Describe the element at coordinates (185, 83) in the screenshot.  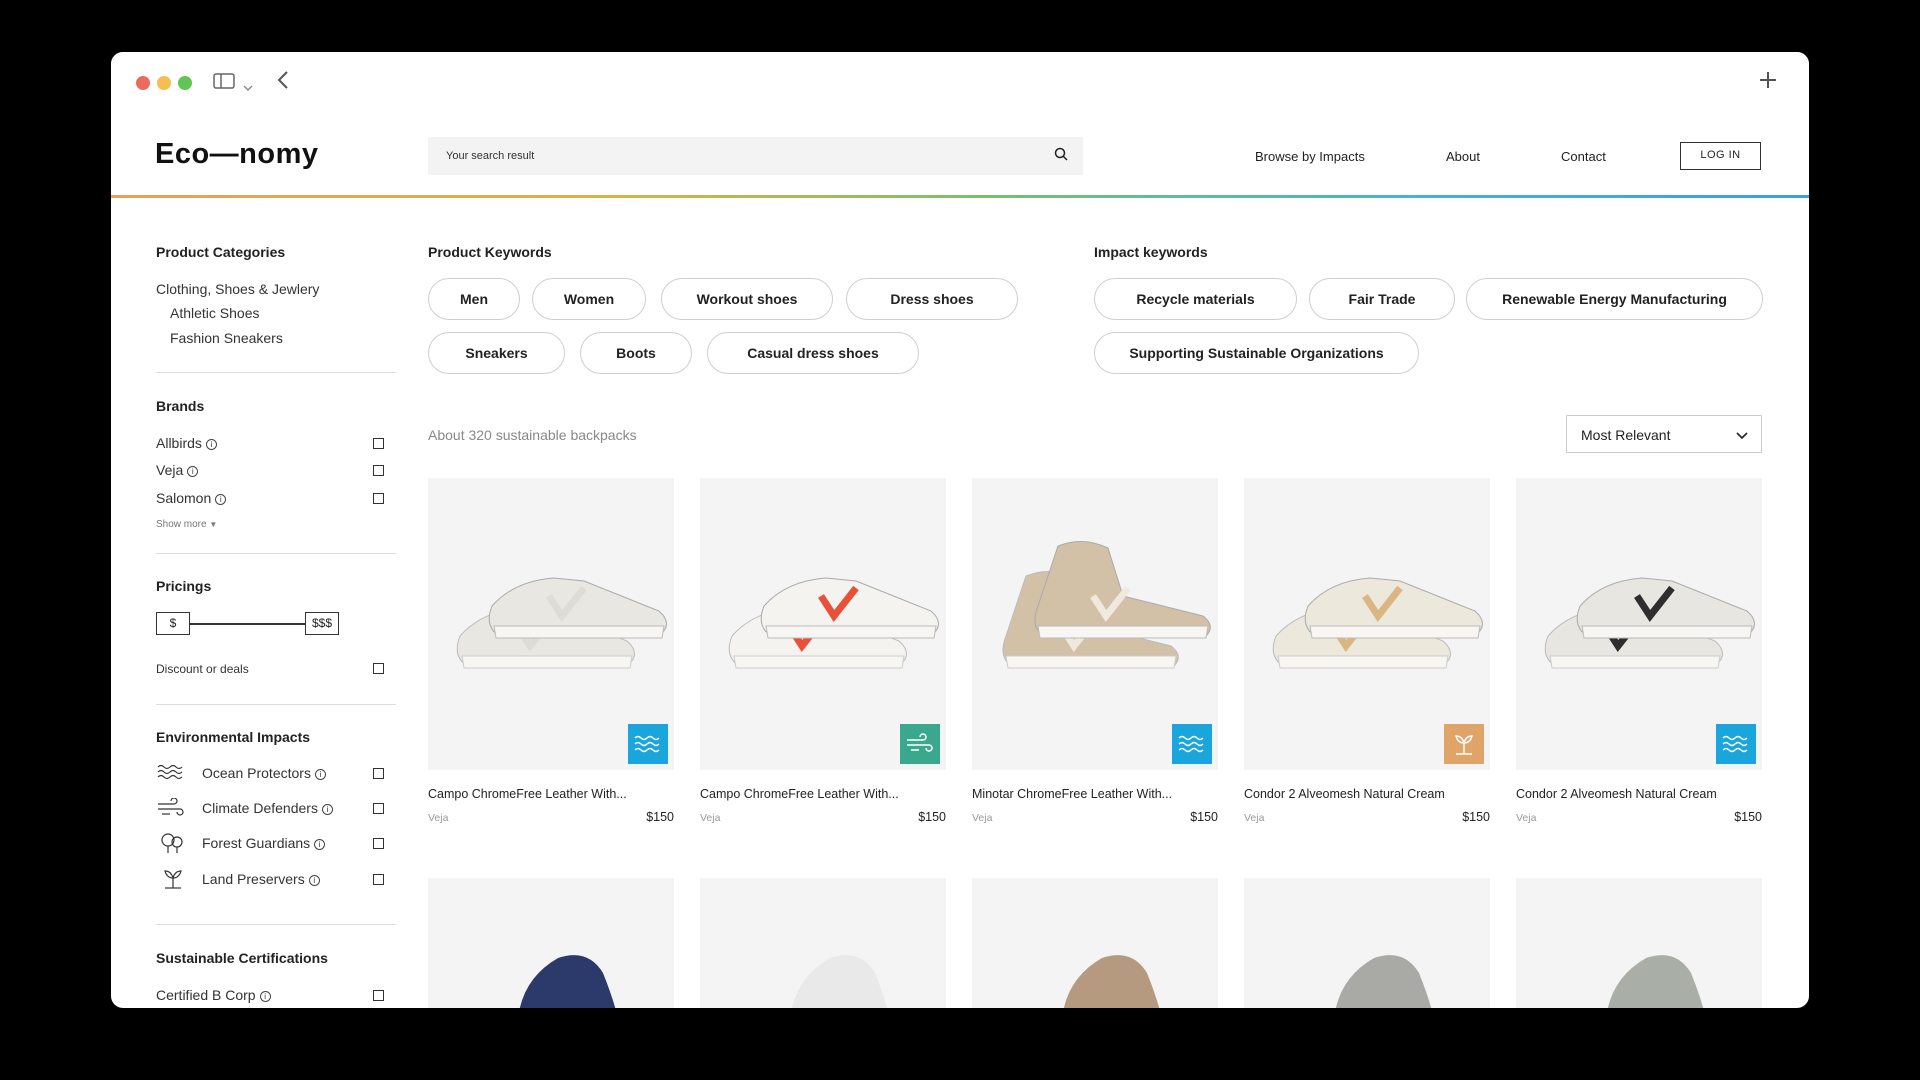
I see `maximize-window-button` at that location.